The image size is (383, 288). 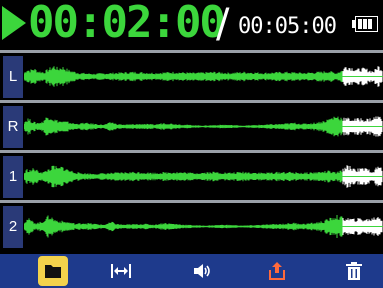 I want to click on trash-icon, so click(x=354, y=271).